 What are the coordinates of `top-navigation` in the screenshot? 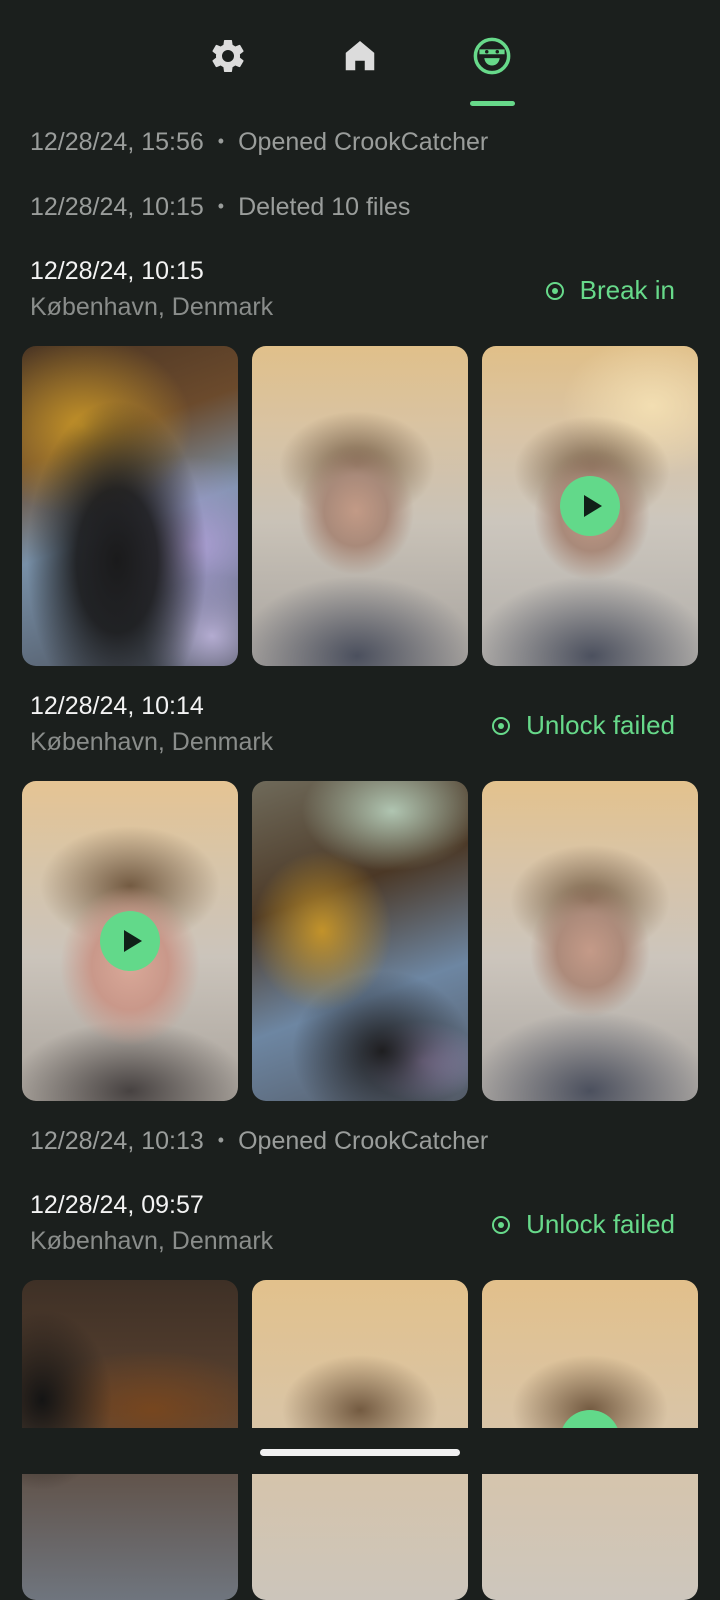 It's located at (360, 60).